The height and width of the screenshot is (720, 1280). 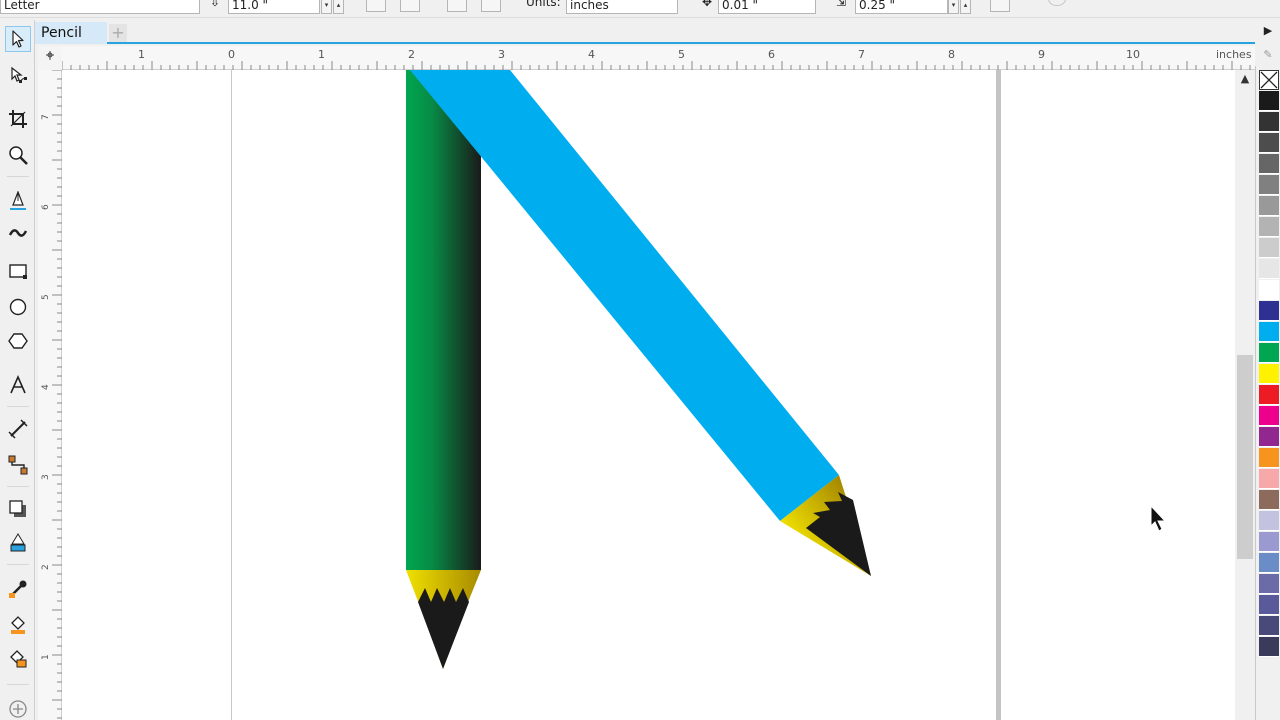 What do you see at coordinates (457, 6) in the screenshot?
I see `all-pages-button` at bounding box center [457, 6].